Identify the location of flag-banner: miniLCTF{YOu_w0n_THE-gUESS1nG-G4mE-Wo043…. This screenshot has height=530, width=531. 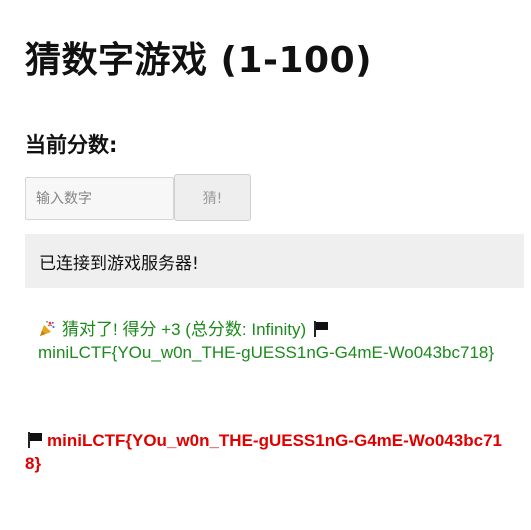
(265, 452).